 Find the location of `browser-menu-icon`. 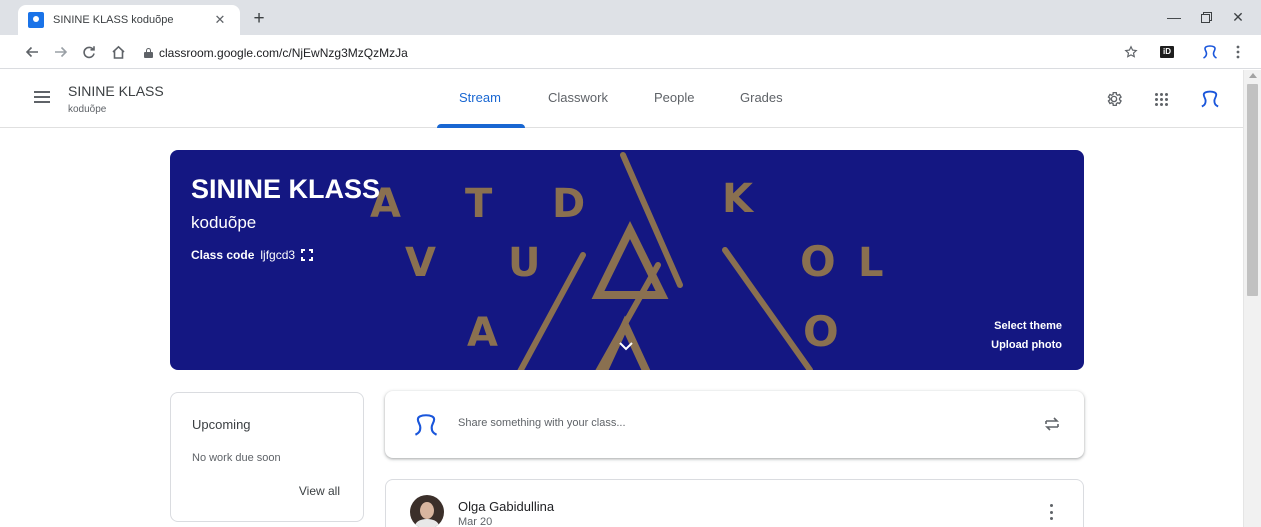

browser-menu-icon is located at coordinates (1238, 52).